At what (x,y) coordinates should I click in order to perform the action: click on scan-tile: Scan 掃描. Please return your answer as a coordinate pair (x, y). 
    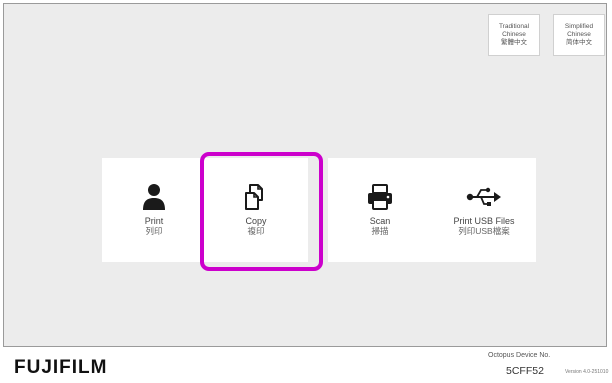
    Looking at the image, I should click on (380, 210).